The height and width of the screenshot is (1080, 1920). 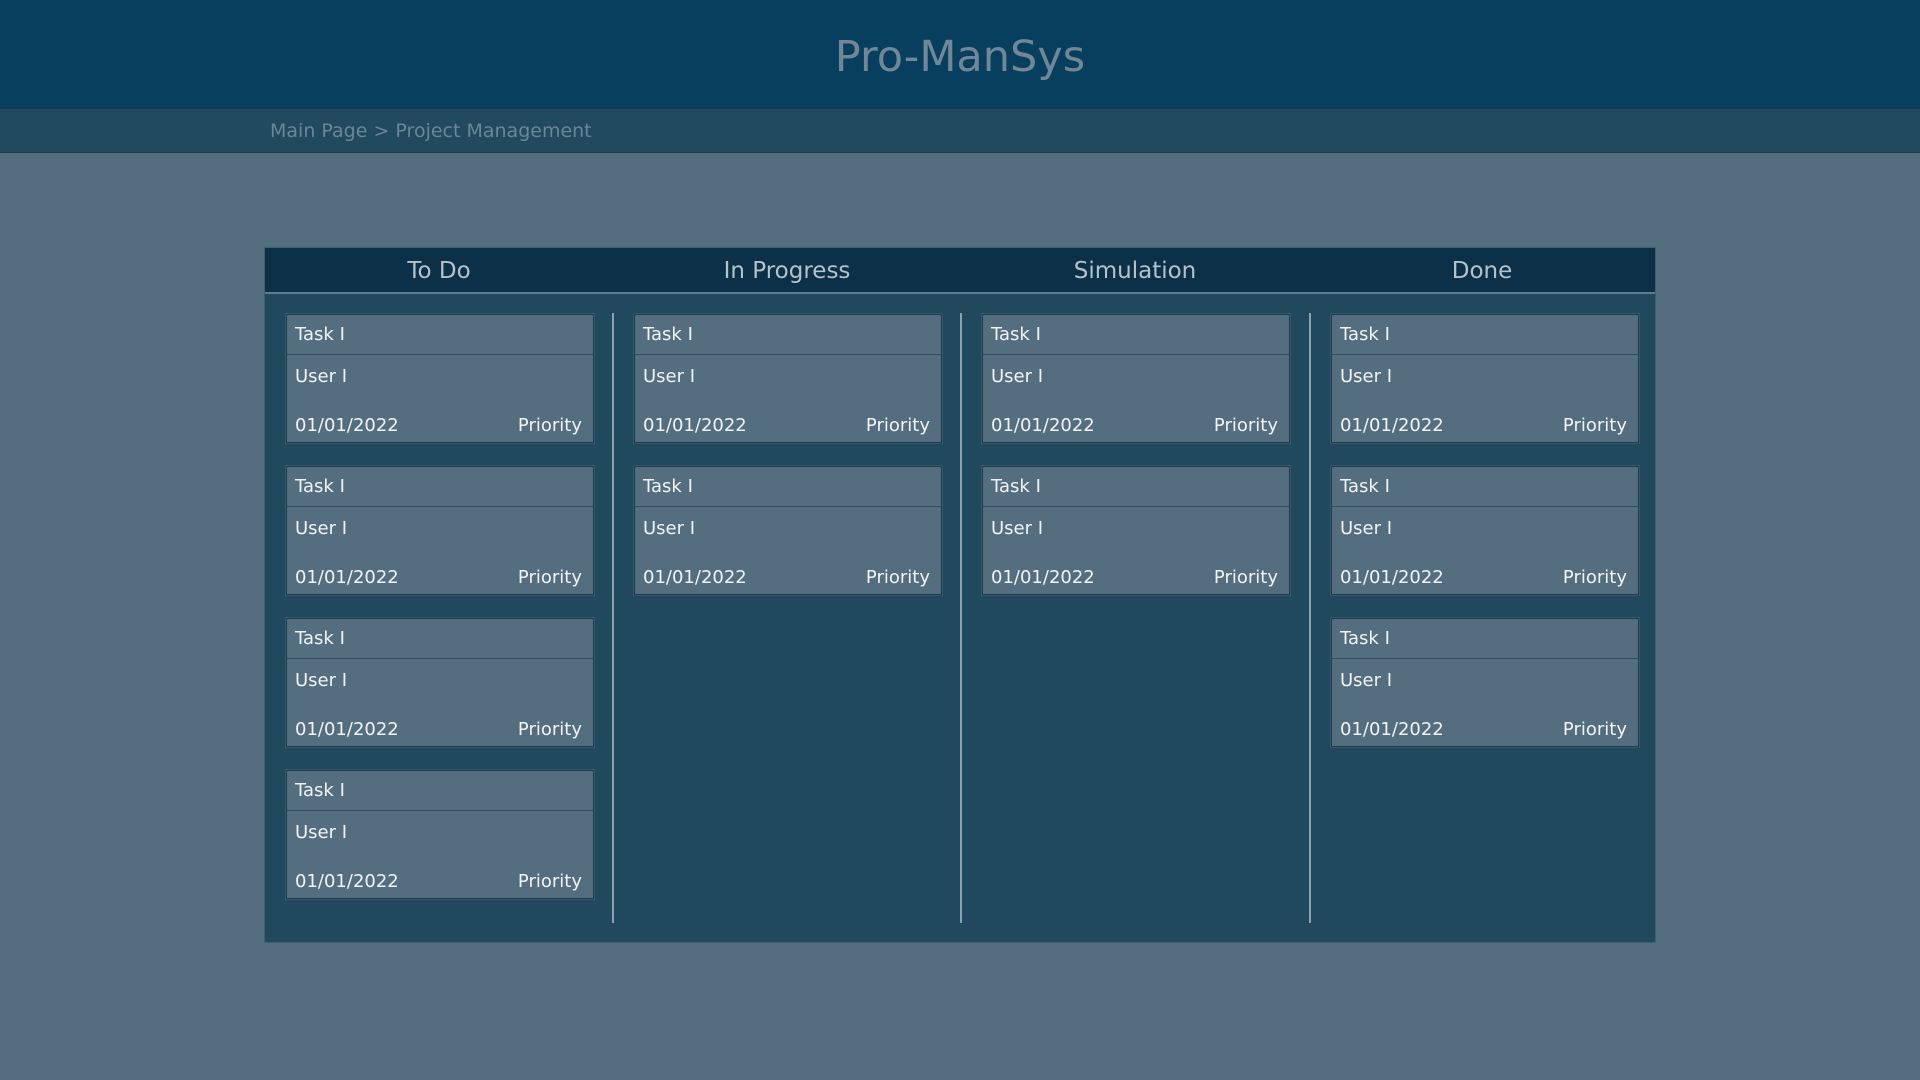 I want to click on column-title-done: Done, so click(x=1482, y=271).